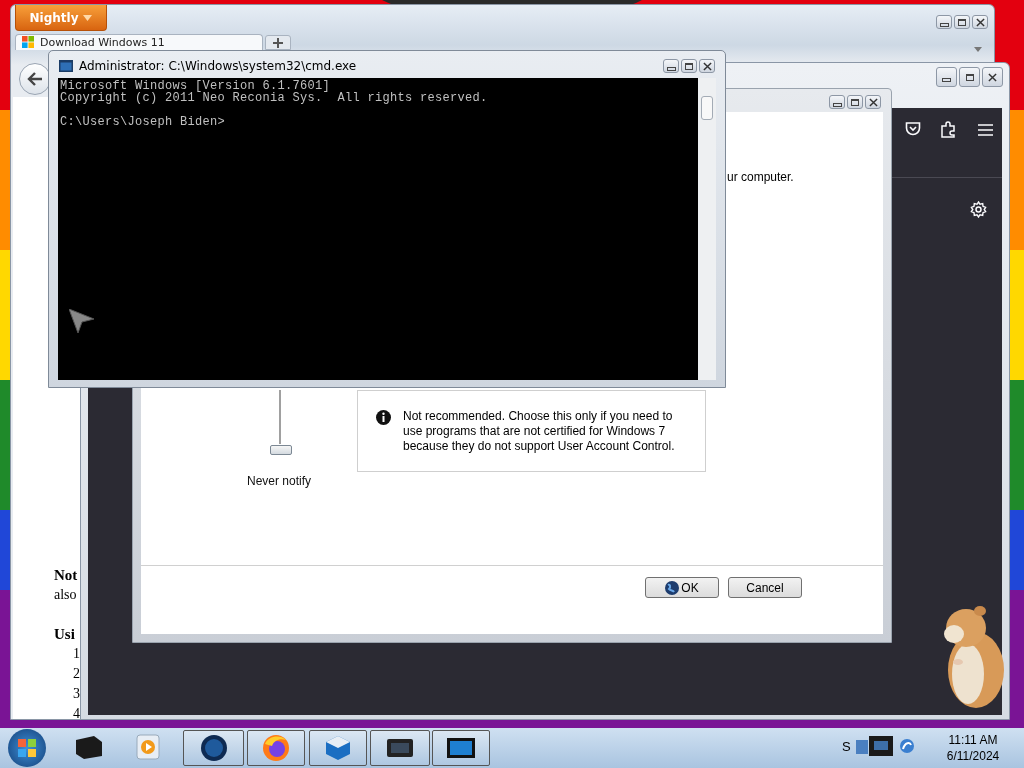 Image resolution: width=1024 pixels, height=768 pixels. Describe the element at coordinates (846, 746) in the screenshot. I see `tray-text: S` at that location.